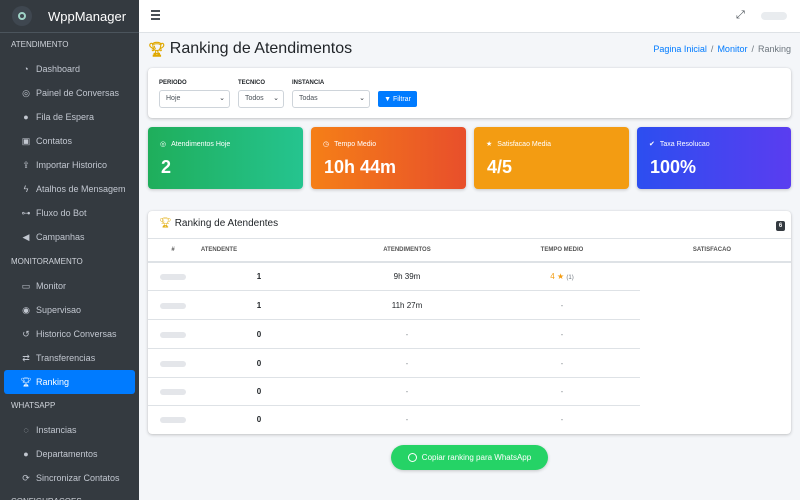 The height and width of the screenshot is (500, 800). What do you see at coordinates (489, 144) in the screenshot?
I see `star-icon: ★` at bounding box center [489, 144].